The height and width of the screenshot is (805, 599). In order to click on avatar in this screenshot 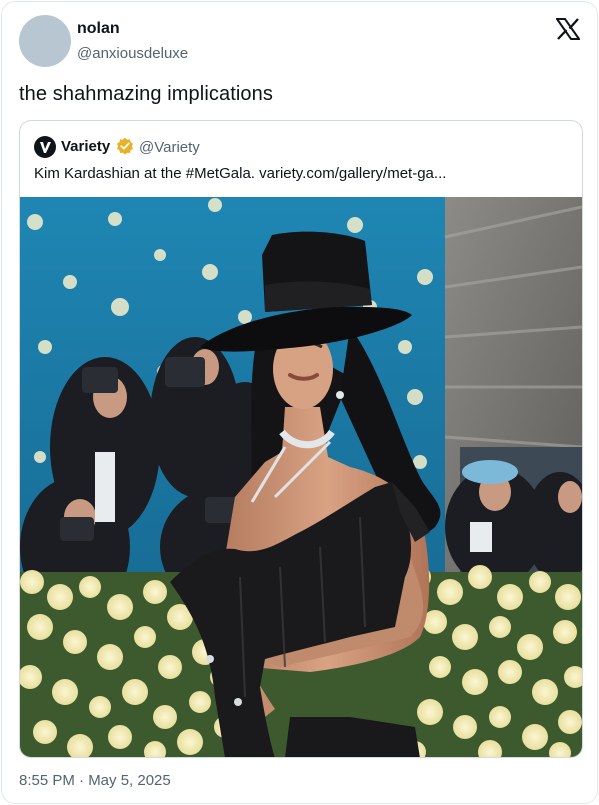, I will do `click(45, 41)`.